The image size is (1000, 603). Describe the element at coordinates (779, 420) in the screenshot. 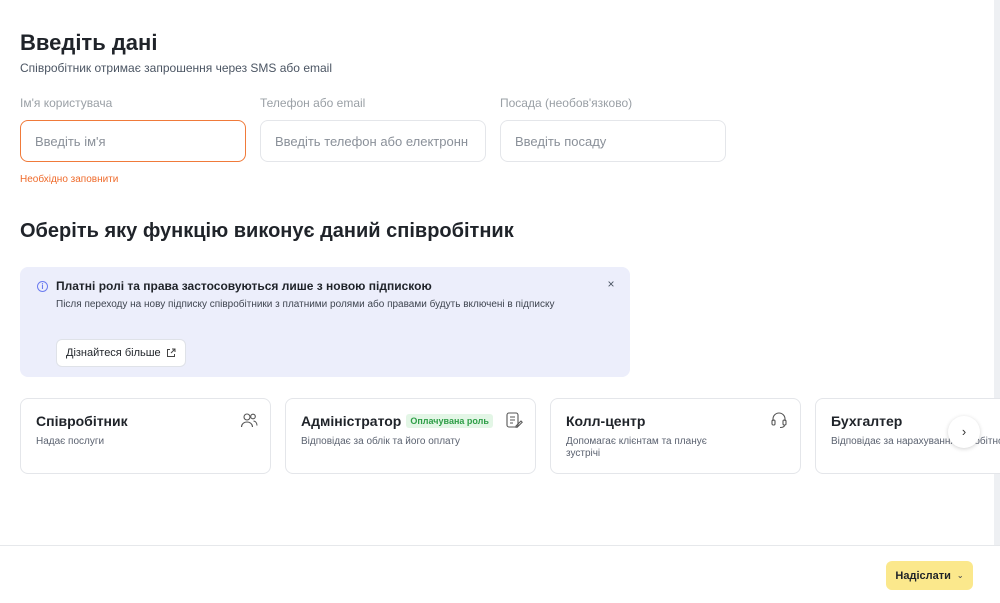

I see `headset-icon` at that location.